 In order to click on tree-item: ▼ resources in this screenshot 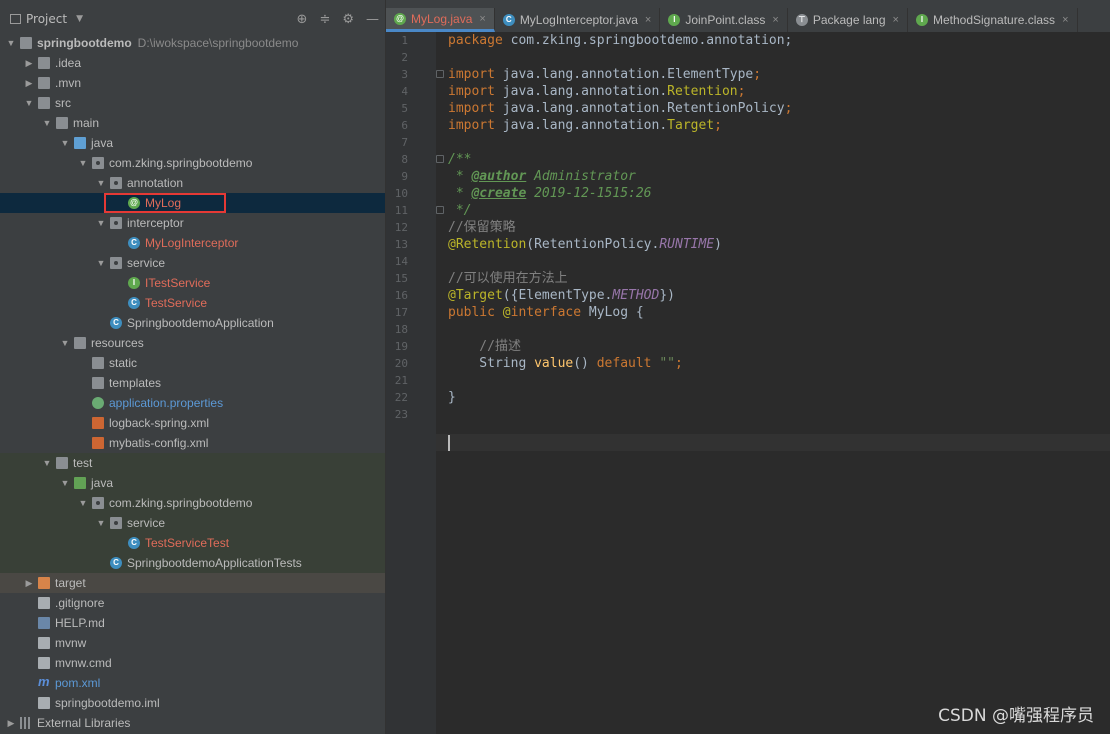, I will do `click(192, 343)`.